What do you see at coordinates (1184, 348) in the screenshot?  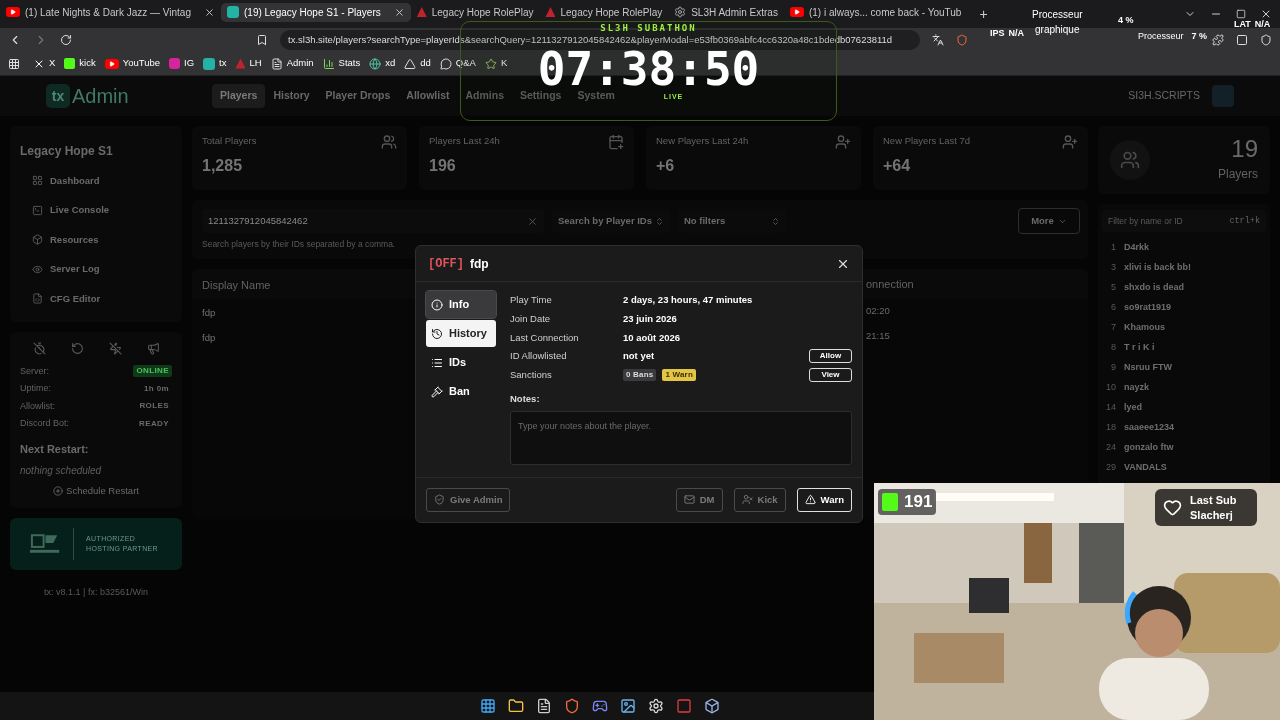 I see `player-item: 8 T r i K i` at bounding box center [1184, 348].